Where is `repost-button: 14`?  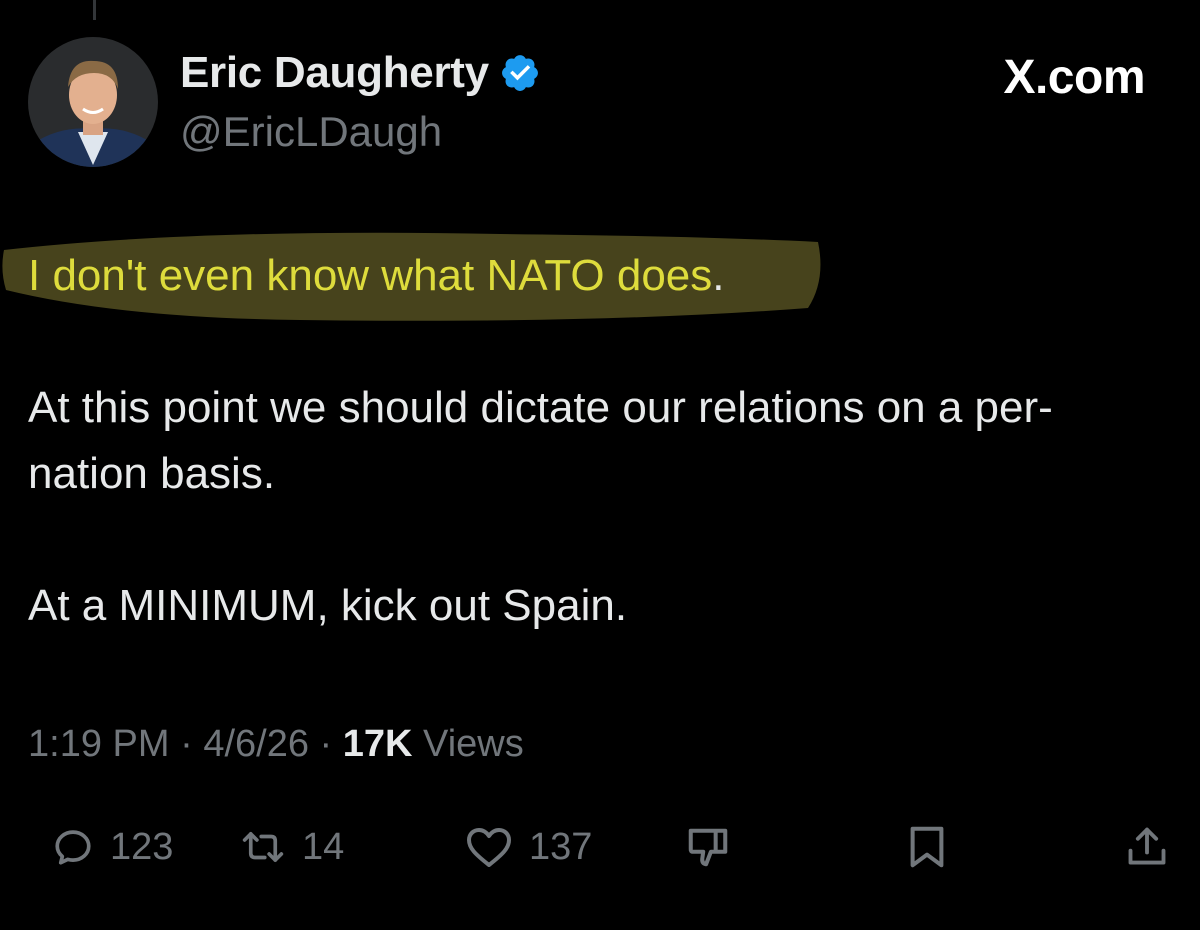
repost-button: 14 is located at coordinates (292, 847).